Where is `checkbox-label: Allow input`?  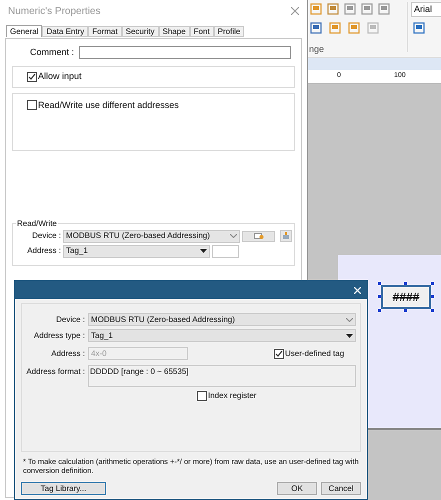 checkbox-label: Allow input is located at coordinates (60, 76).